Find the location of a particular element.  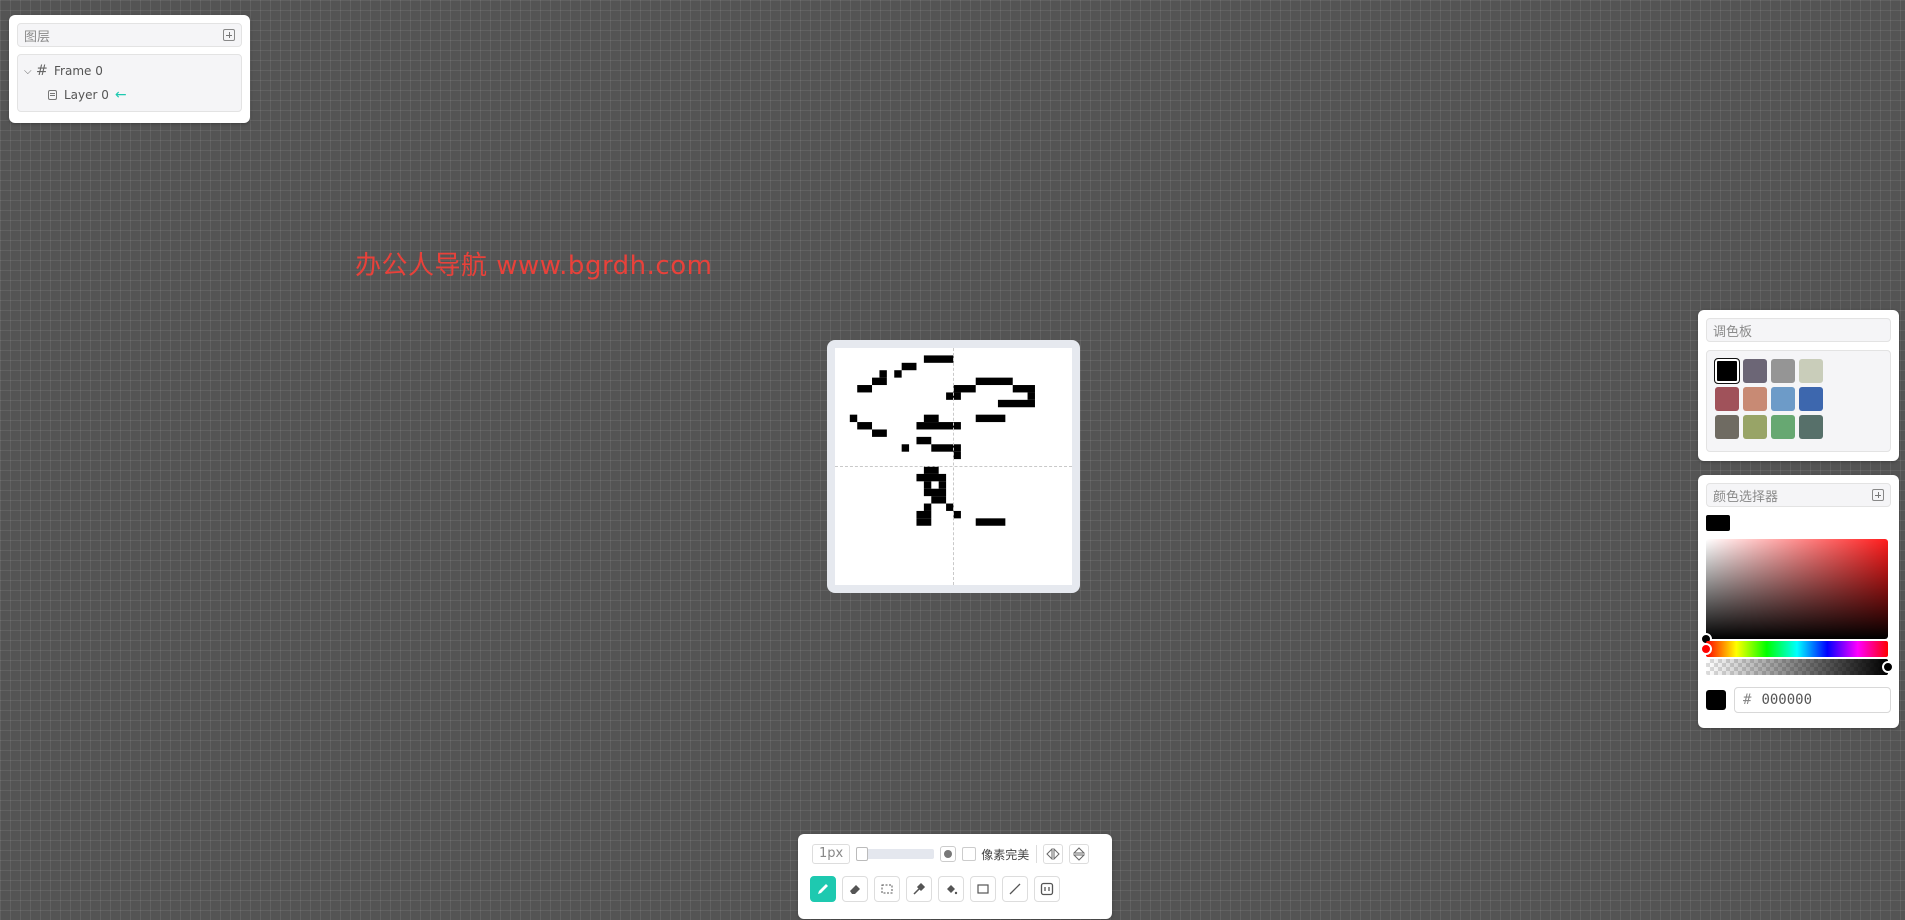

eyedropper-icon is located at coordinates (919, 888).